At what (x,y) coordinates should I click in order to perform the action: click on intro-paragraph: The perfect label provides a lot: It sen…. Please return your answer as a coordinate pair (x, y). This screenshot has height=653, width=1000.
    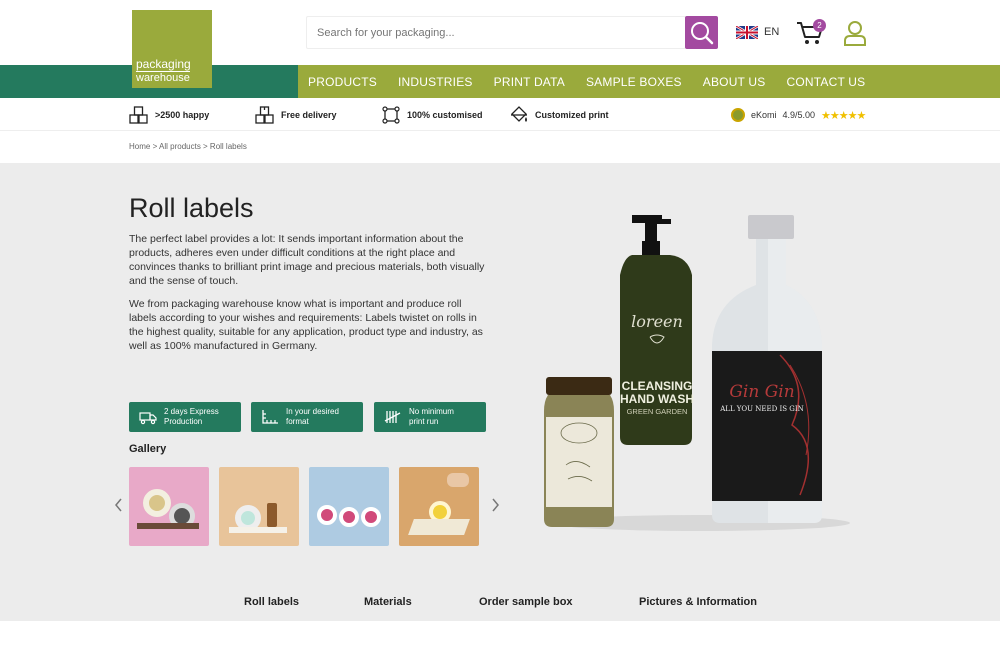
    Looking at the image, I should click on (307, 260).